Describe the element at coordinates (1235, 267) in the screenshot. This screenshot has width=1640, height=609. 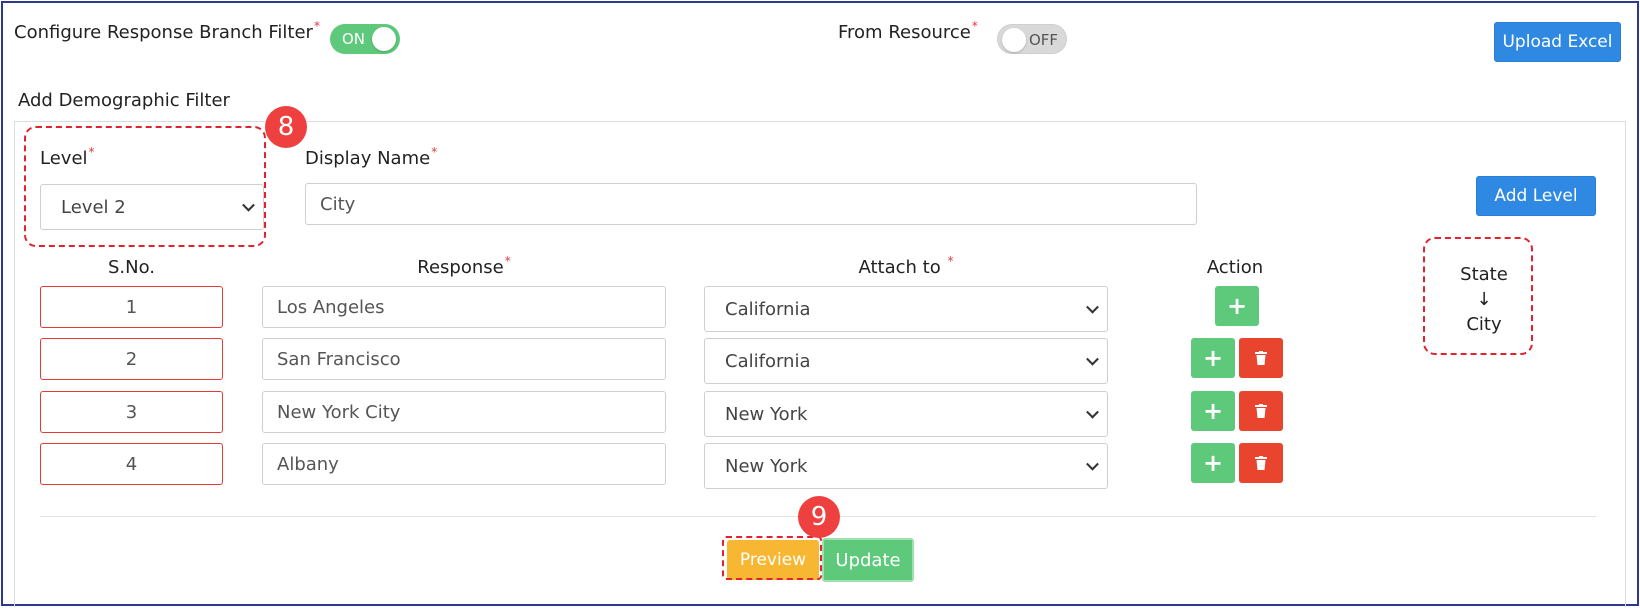
I see `column-header-action: Action` at that location.